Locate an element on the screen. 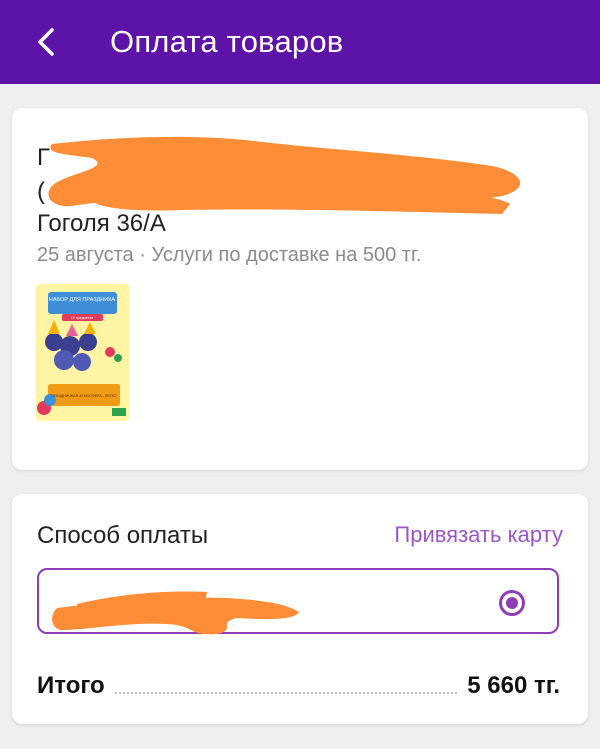 The width and height of the screenshot is (600, 749). payment-method-option is located at coordinates (298, 601).